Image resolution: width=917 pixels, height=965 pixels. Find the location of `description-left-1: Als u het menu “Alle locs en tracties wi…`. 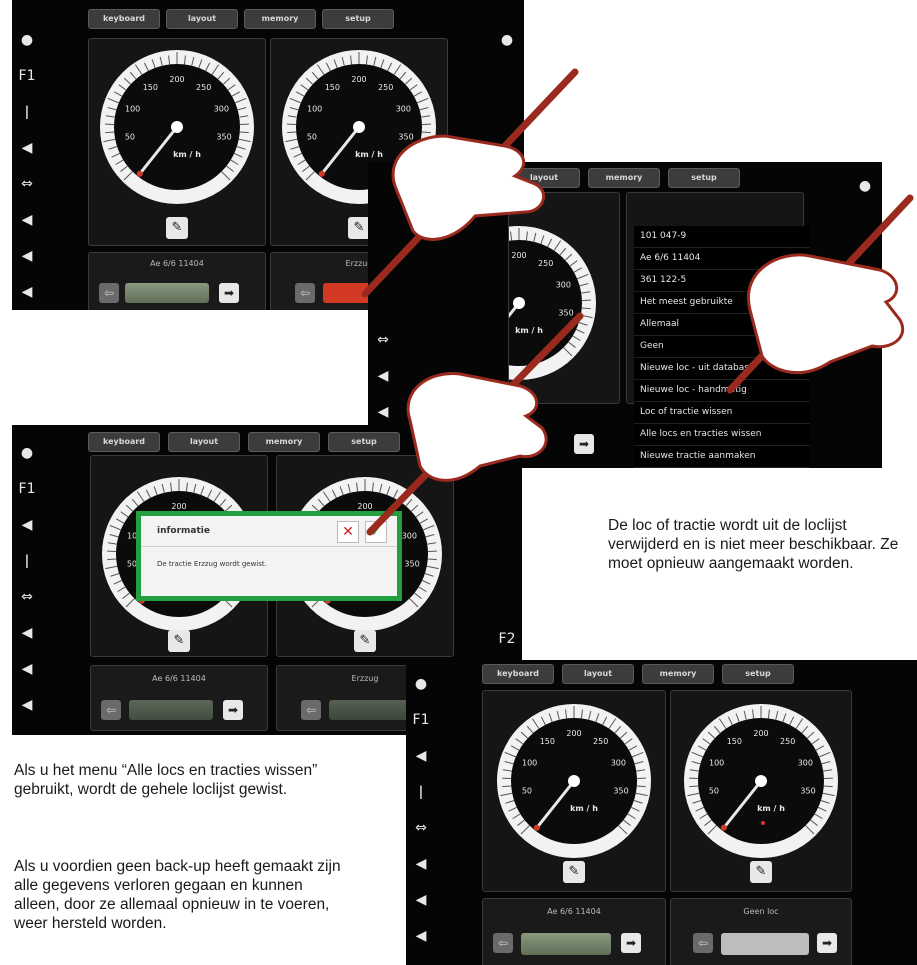

description-left-1: Als u het menu “Alle locs en tracties wi… is located at coordinates (166, 780).